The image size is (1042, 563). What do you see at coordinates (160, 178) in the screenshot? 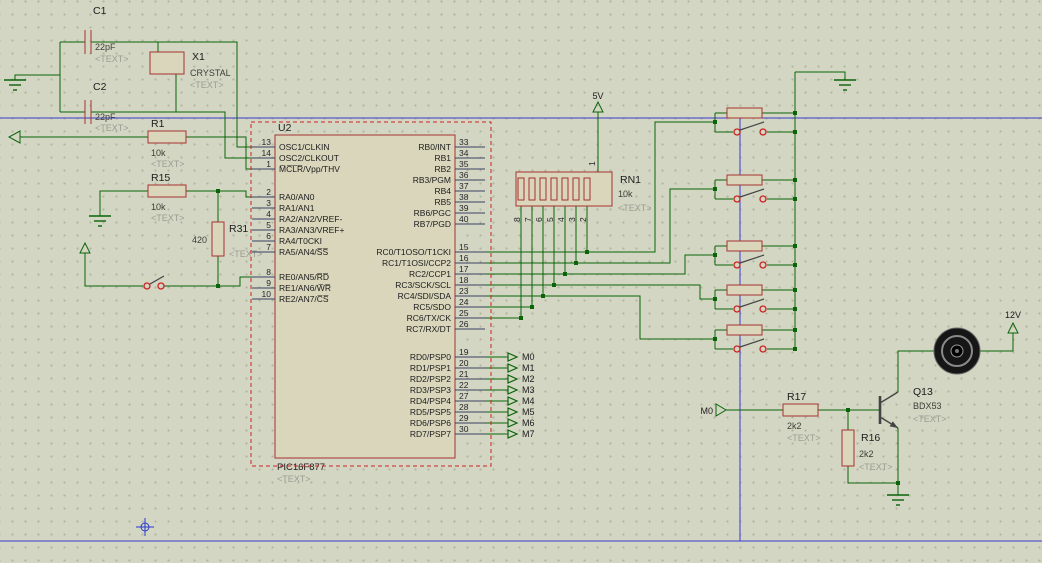
I see `r15-ref-label: R15` at bounding box center [160, 178].